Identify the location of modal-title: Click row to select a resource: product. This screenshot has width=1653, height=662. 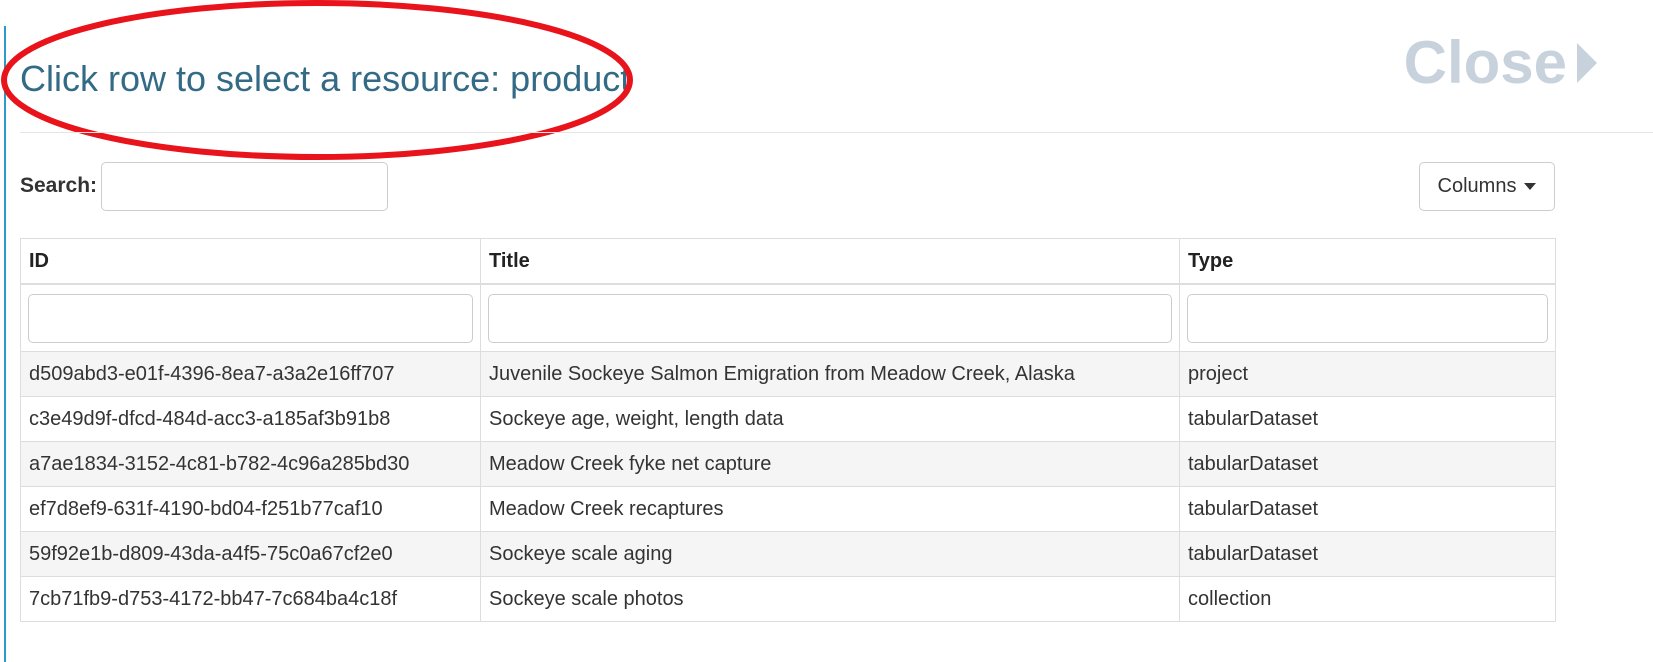
(325, 78).